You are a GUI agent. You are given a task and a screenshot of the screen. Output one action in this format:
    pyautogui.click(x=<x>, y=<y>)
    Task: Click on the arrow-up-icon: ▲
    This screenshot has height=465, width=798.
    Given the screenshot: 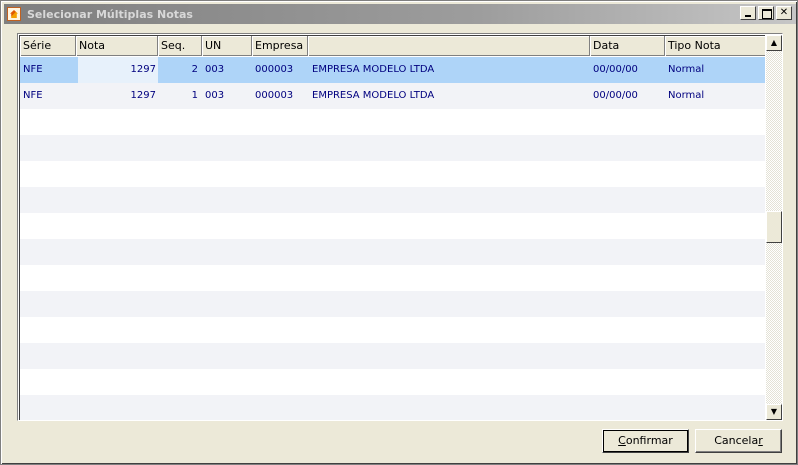 What is the action you would take?
    pyautogui.click(x=774, y=43)
    